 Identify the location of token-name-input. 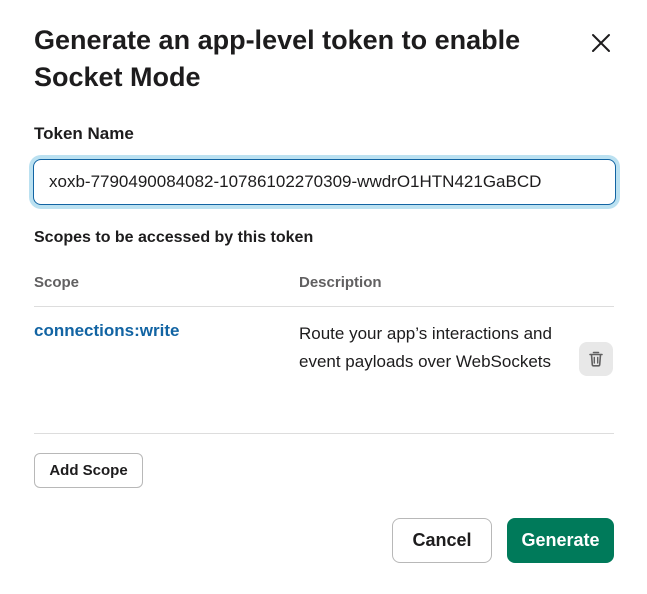
(324, 182).